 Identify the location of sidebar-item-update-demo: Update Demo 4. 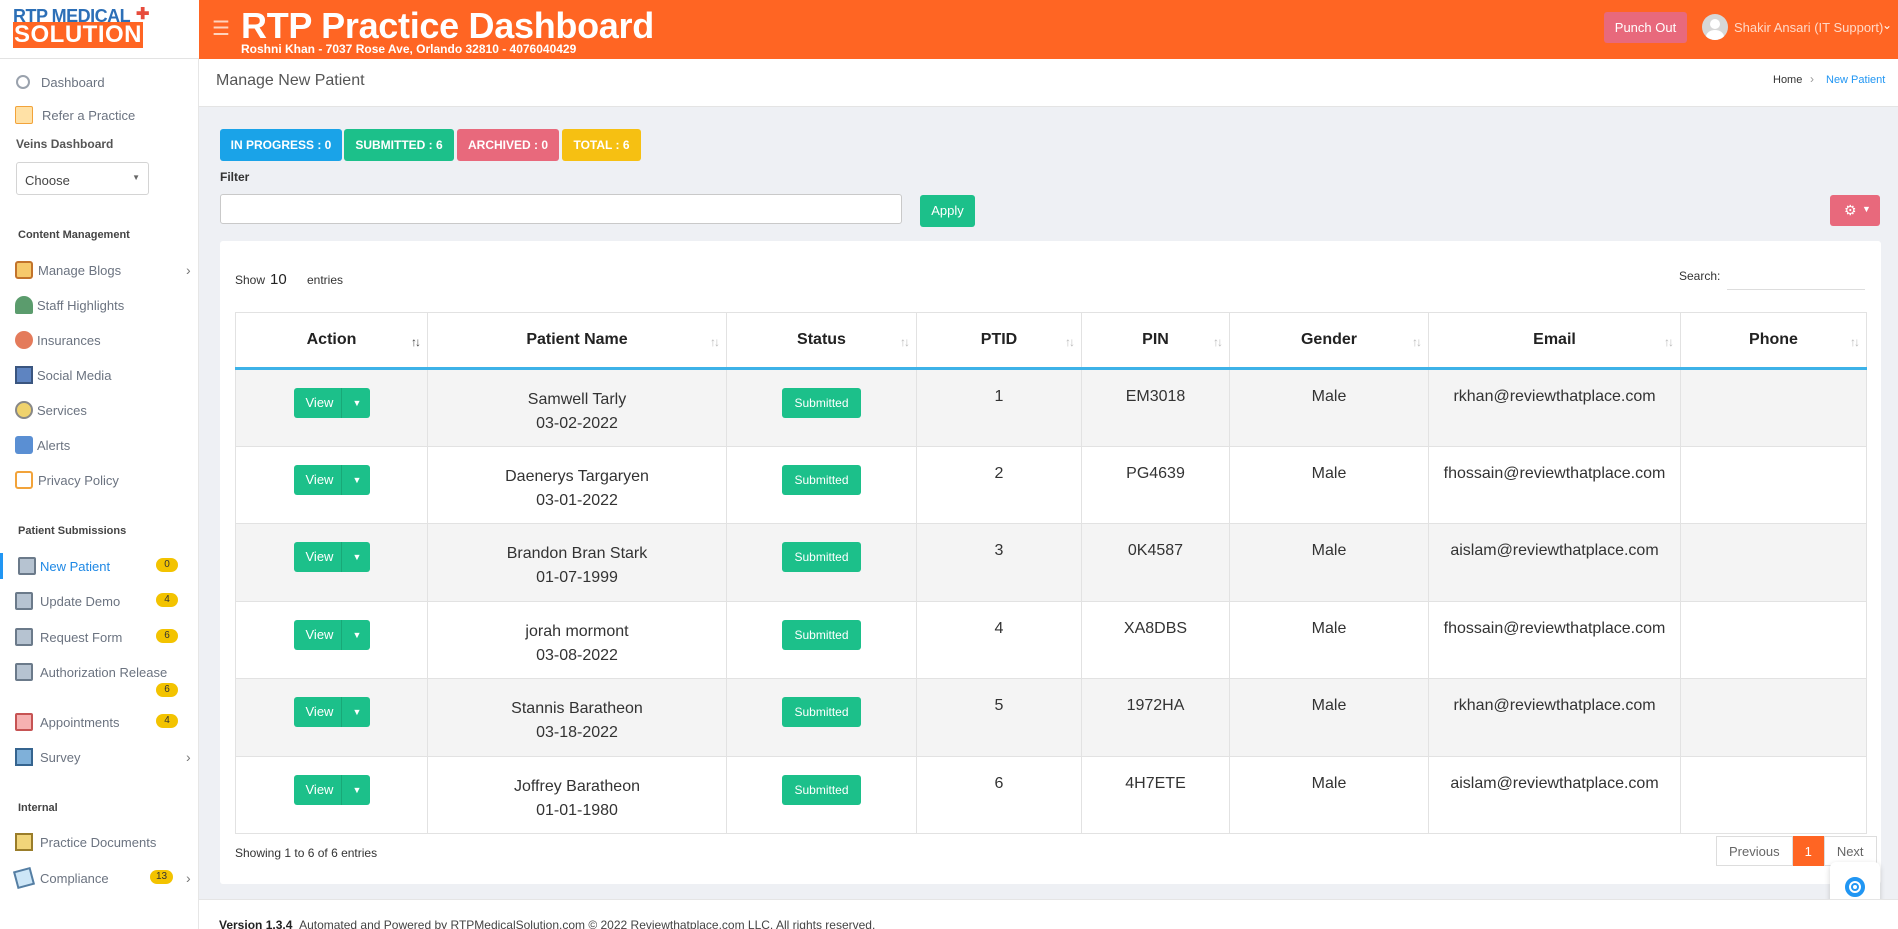
(99, 601).